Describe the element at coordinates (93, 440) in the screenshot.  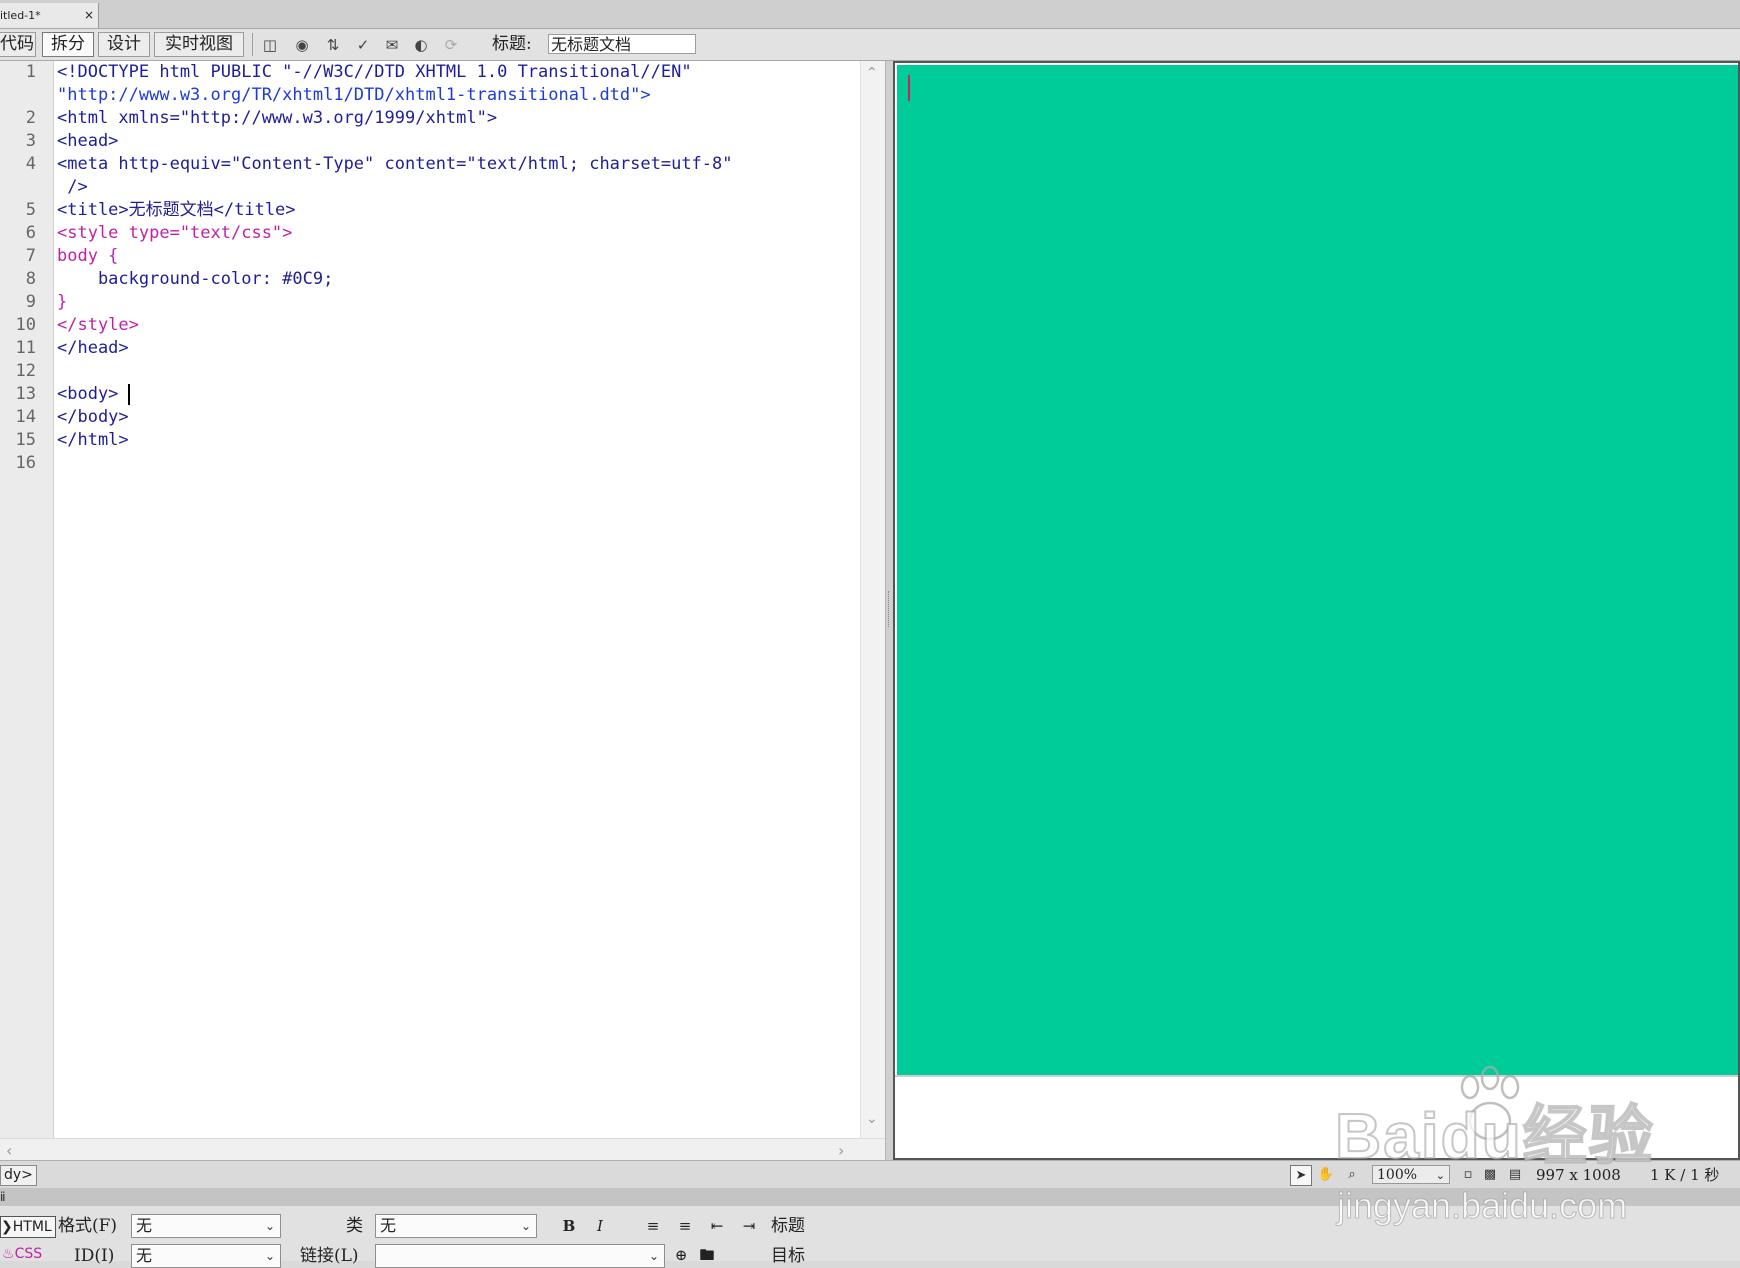
I see `code-line: </html>` at that location.